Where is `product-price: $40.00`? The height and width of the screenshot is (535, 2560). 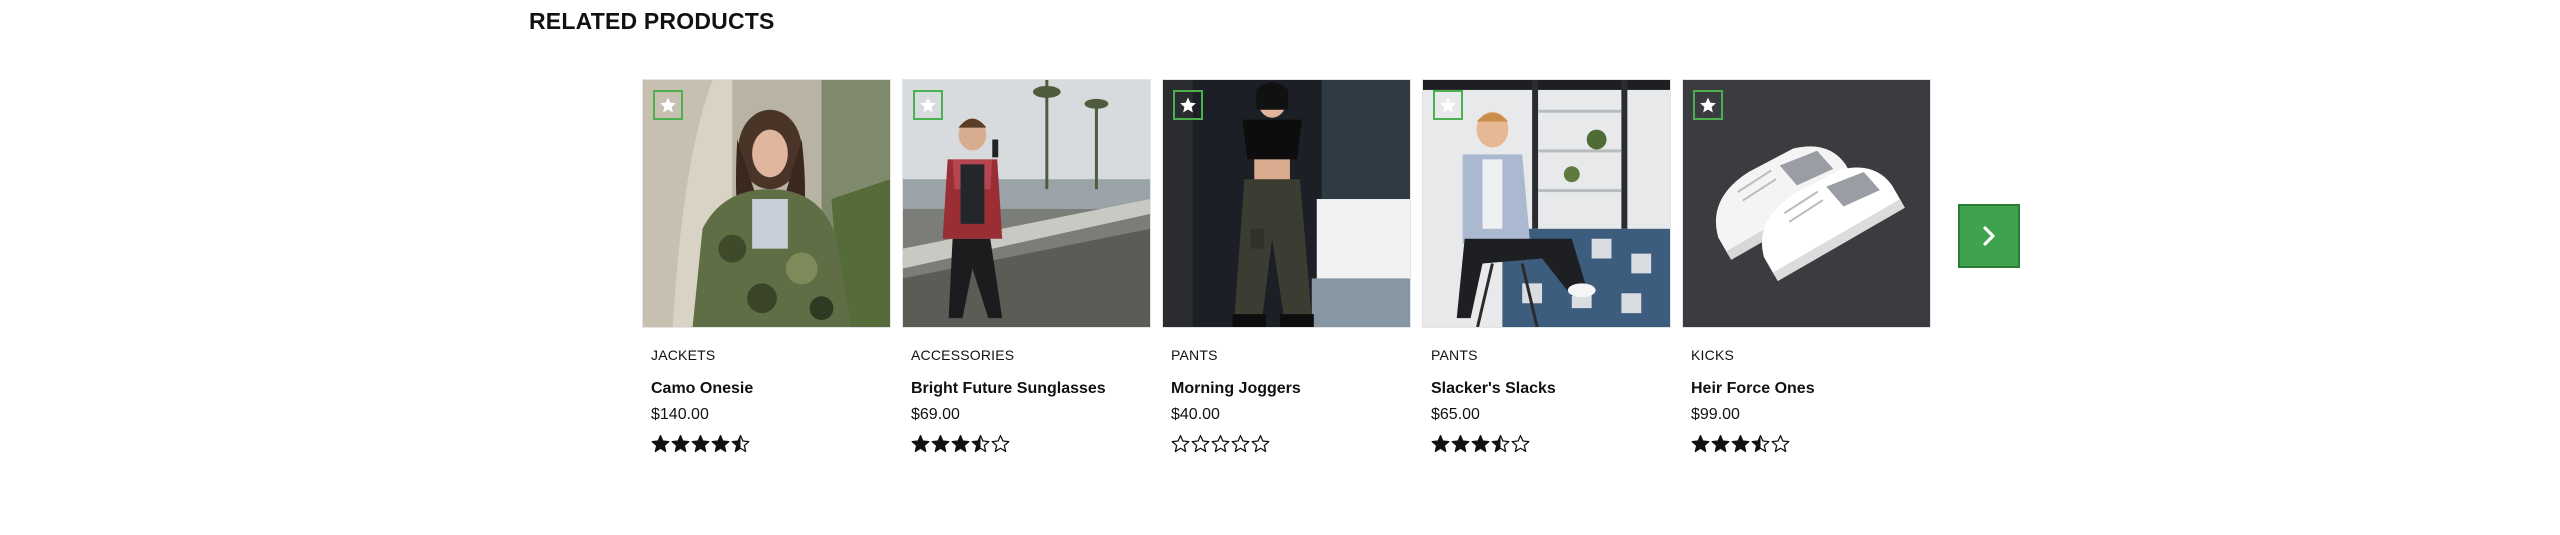 product-price: $40.00 is located at coordinates (1195, 414).